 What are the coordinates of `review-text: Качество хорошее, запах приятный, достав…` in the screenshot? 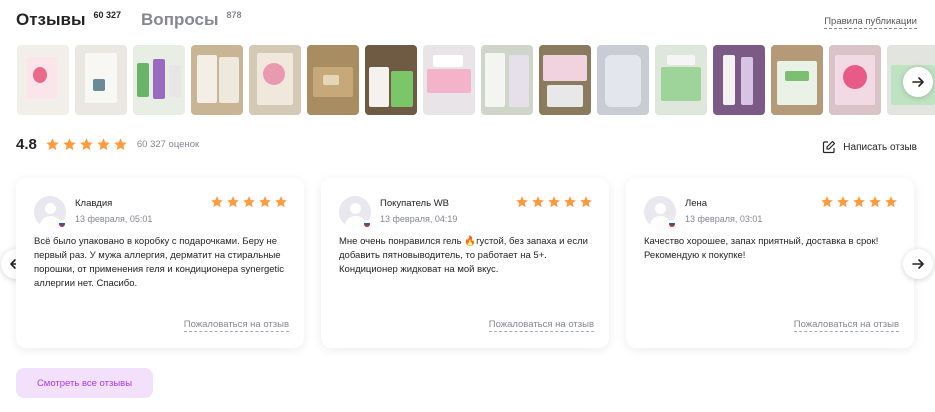 It's located at (761, 248).